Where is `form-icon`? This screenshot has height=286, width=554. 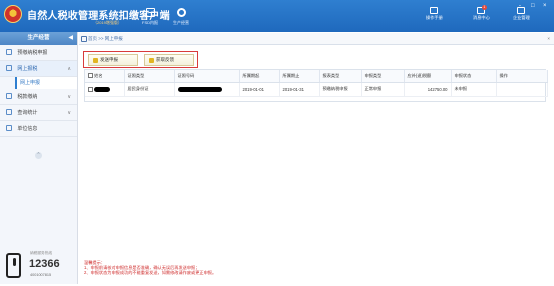
form-icon is located at coordinates (9, 52).